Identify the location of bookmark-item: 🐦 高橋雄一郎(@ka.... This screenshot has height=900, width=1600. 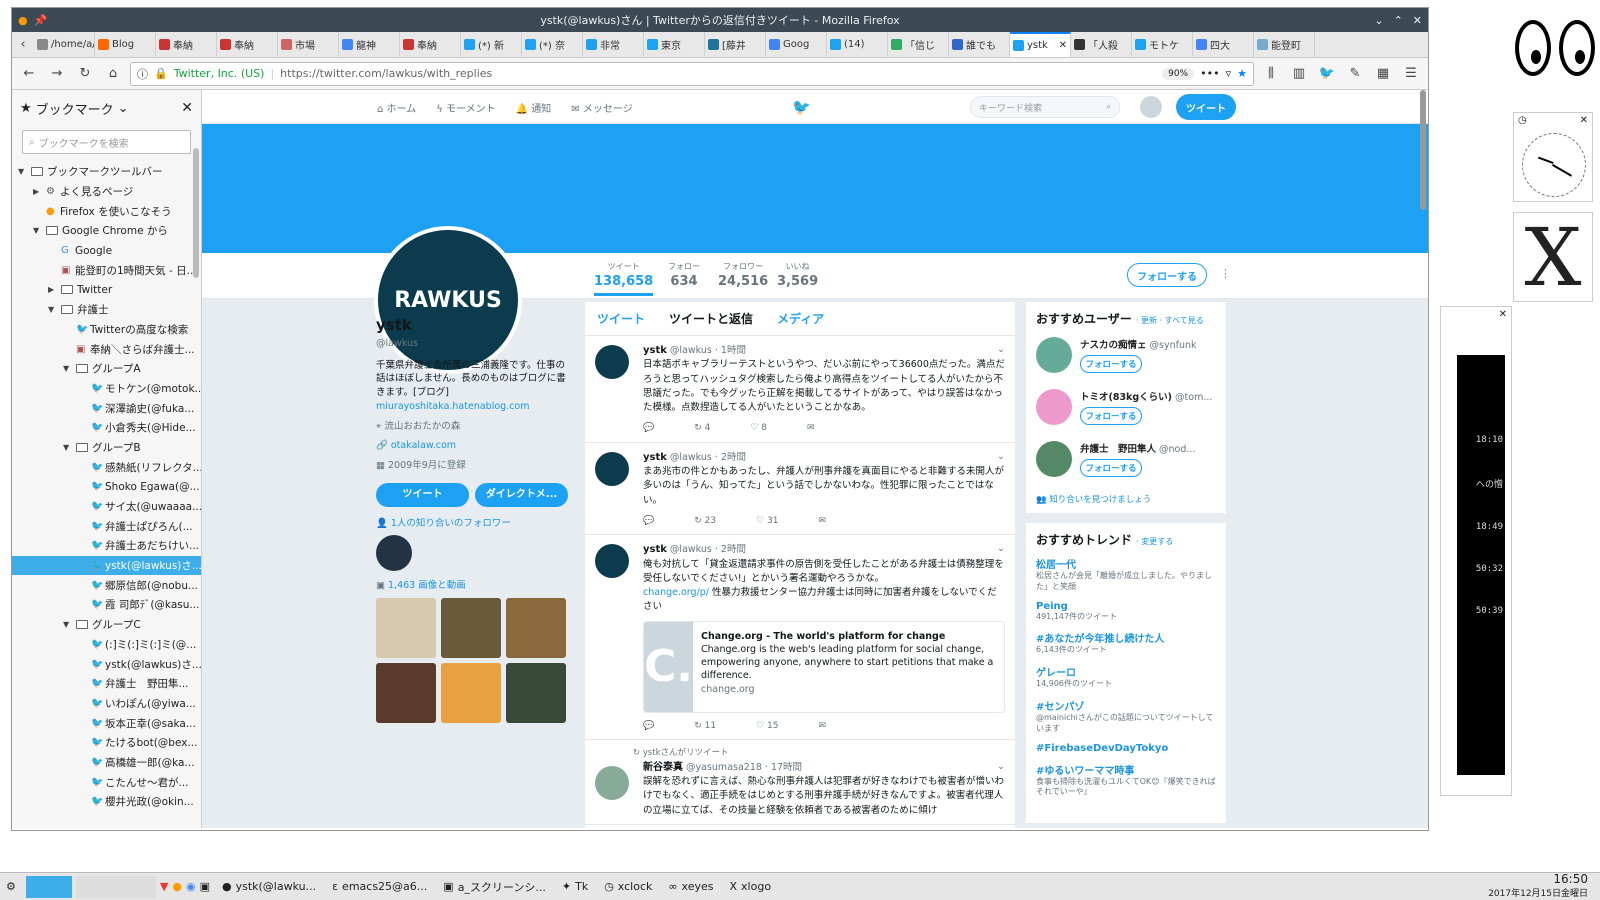
(106, 763).